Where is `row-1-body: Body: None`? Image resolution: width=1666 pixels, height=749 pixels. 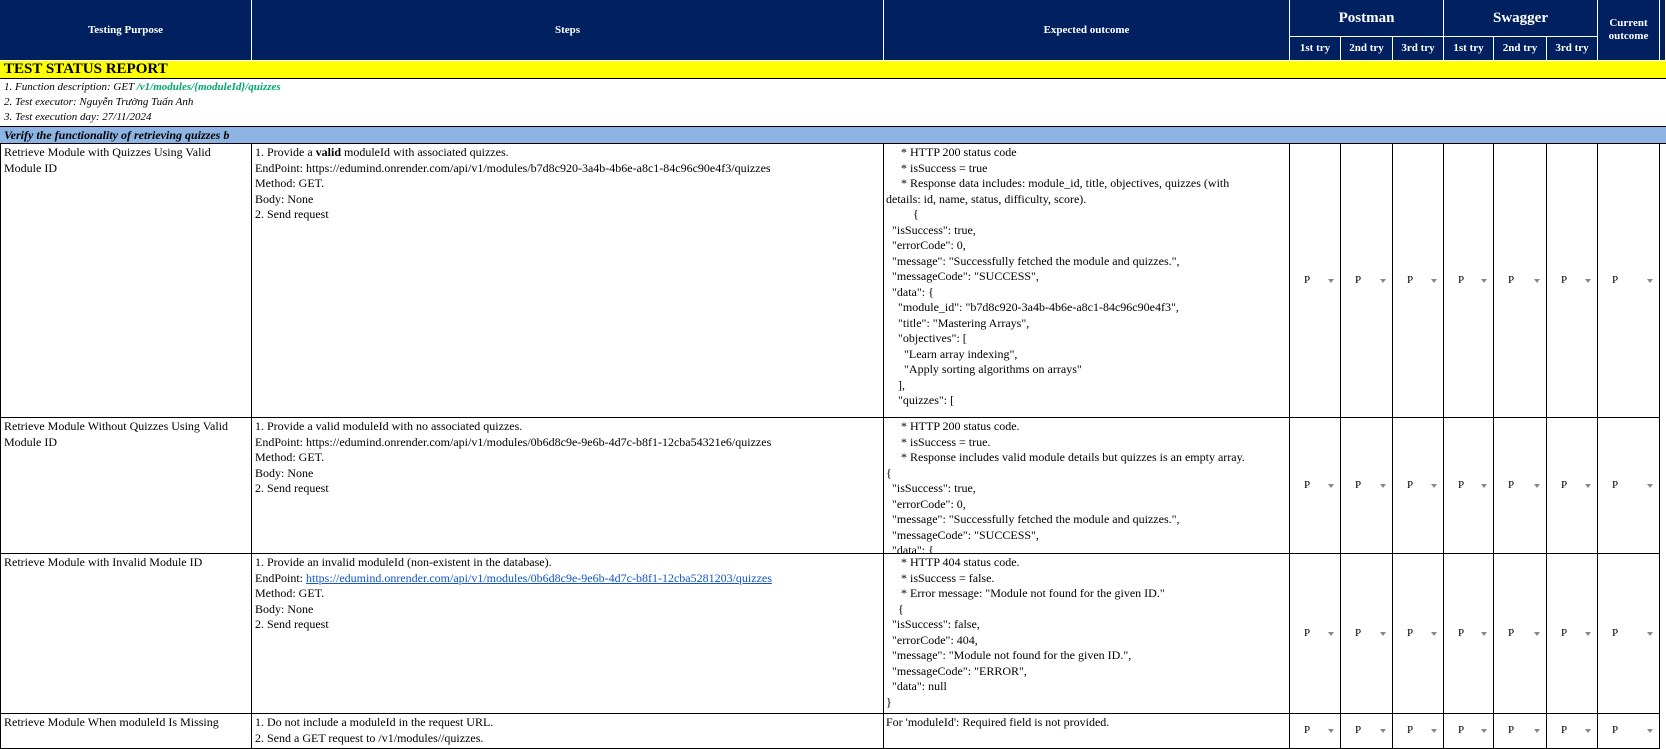 row-1-body: Body: None is located at coordinates (284, 198).